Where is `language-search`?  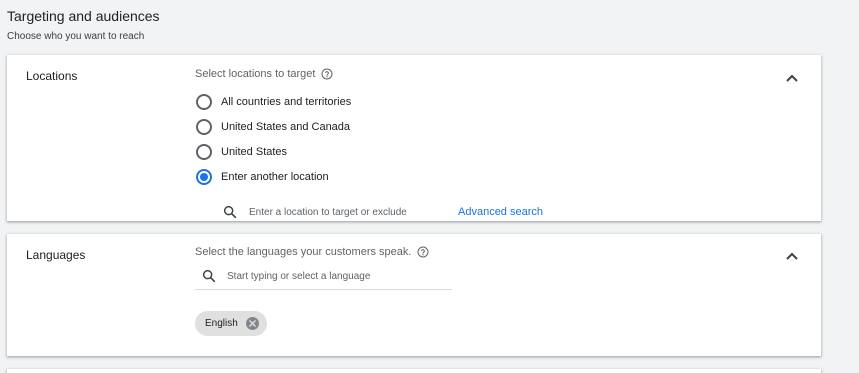
language-search is located at coordinates (323, 276).